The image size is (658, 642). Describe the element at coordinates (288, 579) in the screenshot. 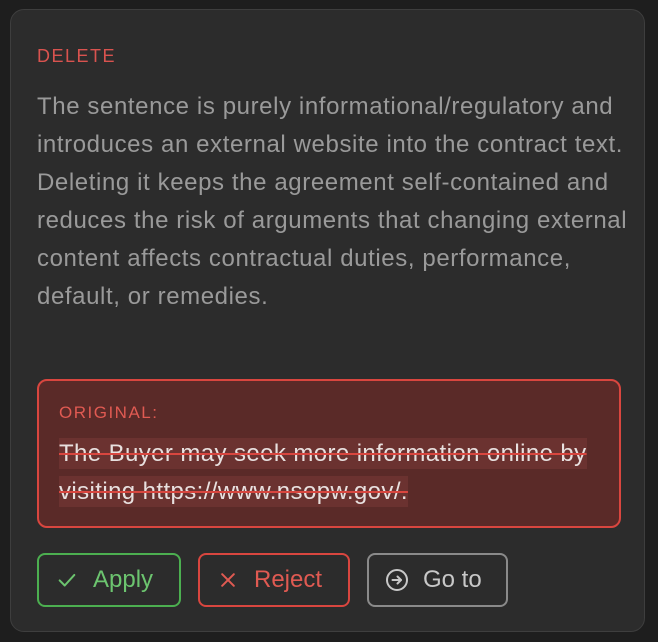

I see `reject-label: Reject` at that location.